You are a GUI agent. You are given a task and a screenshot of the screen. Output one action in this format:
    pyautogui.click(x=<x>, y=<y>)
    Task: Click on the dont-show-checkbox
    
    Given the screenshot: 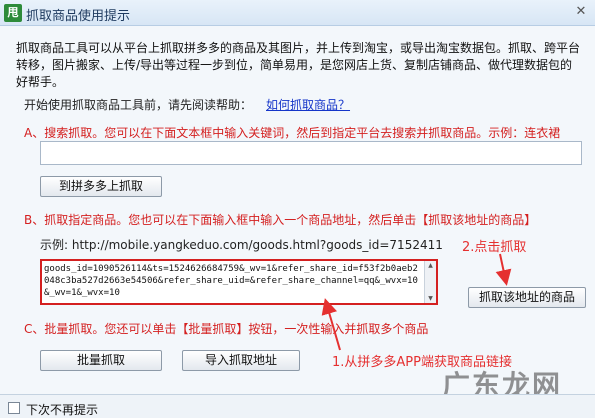 What is the action you would take?
    pyautogui.click(x=14, y=408)
    